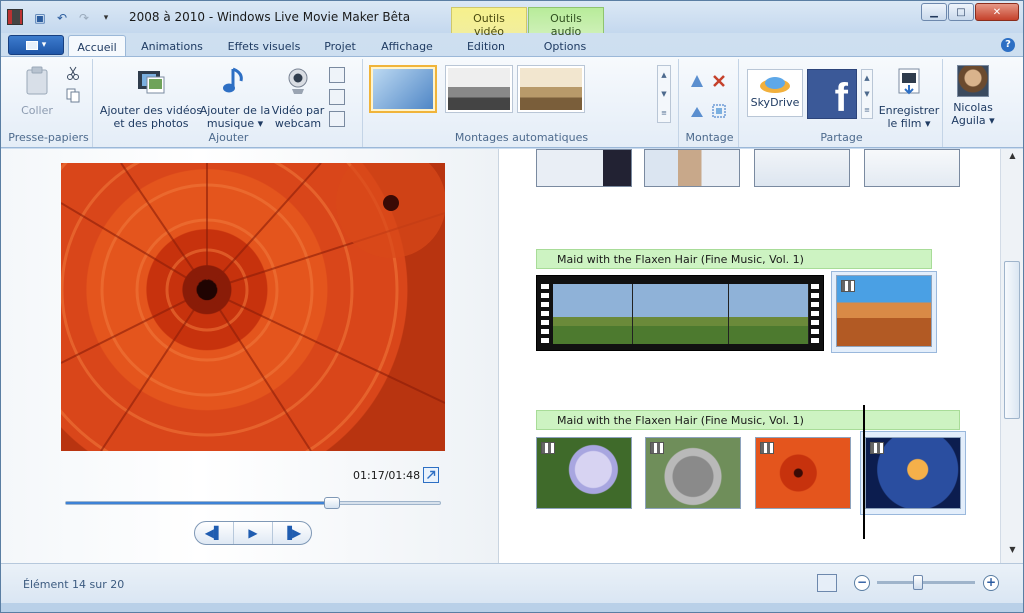  What do you see at coordinates (884, 311) in the screenshot?
I see `storyboard-clip-desert` at bounding box center [884, 311].